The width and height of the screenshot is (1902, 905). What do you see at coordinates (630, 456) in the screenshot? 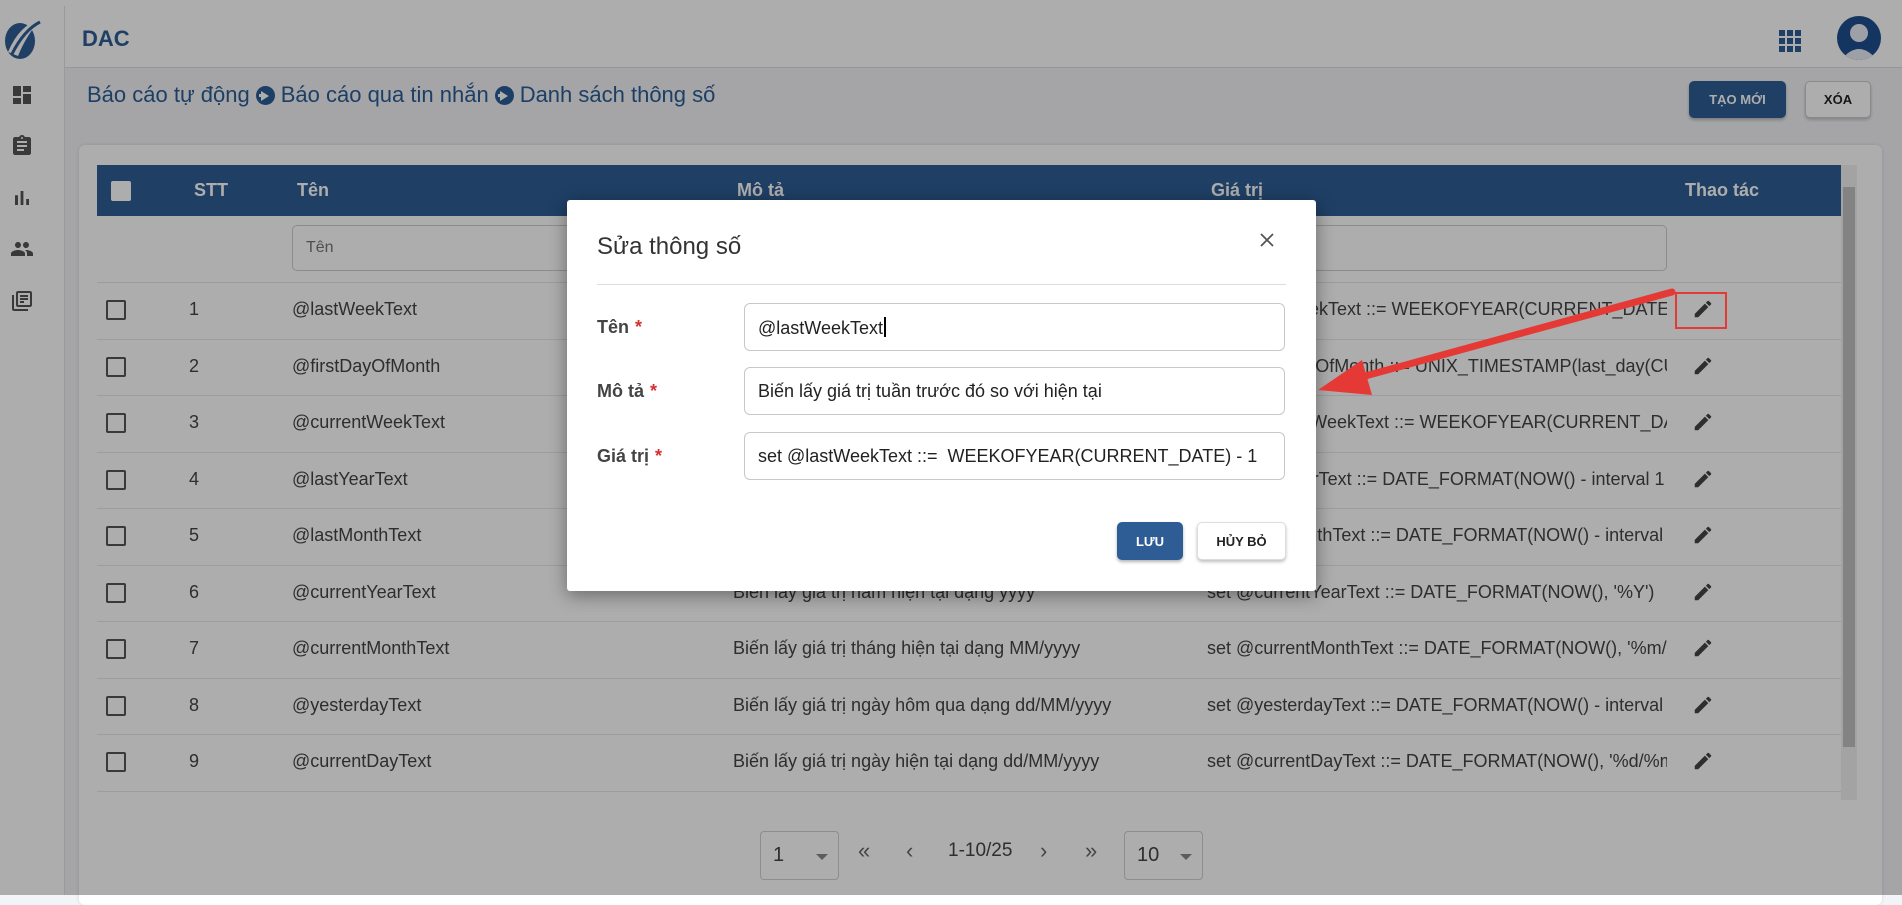
I see `value-label: Giá trị *` at bounding box center [630, 456].